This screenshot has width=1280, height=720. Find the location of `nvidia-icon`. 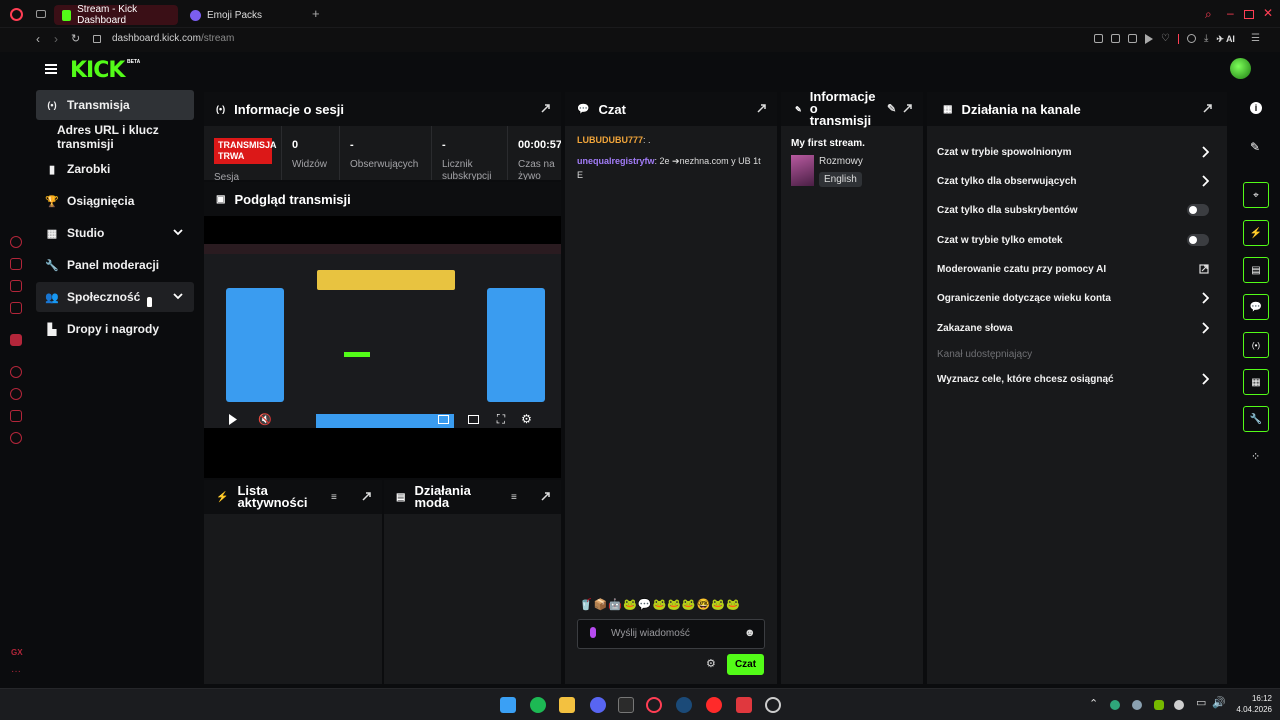

nvidia-icon is located at coordinates (1159, 705).